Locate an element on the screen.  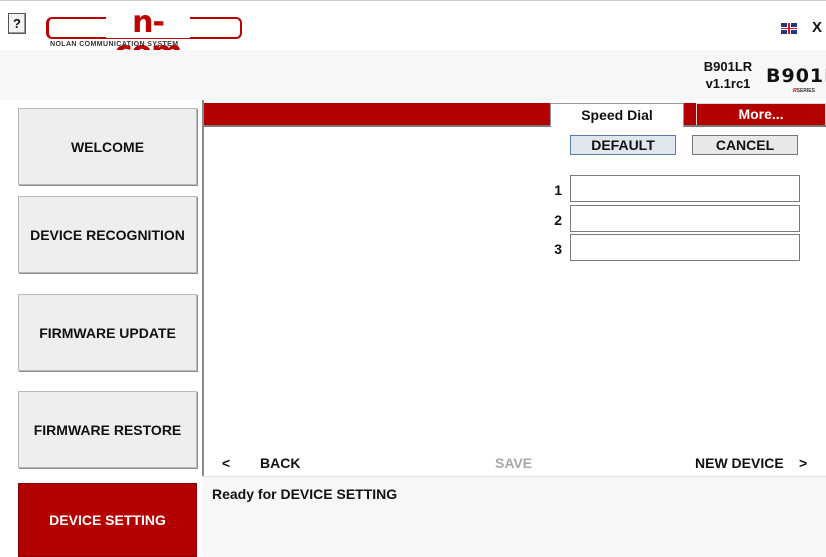
nav-bar: < BACK SAVE NEW DEVICE > is located at coordinates (515, 464).